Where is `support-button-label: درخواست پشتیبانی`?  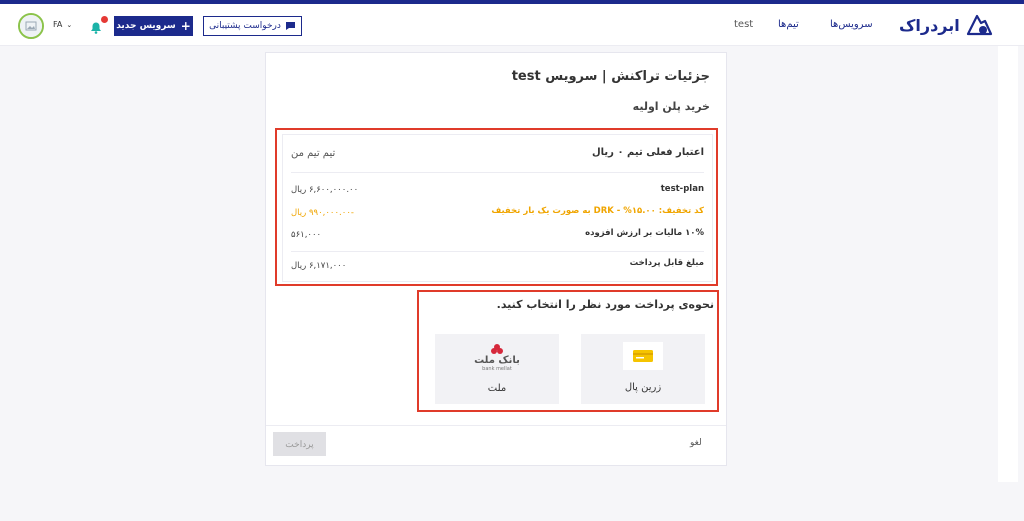
support-button-label: درخواست پشتیبانی is located at coordinates (245, 26).